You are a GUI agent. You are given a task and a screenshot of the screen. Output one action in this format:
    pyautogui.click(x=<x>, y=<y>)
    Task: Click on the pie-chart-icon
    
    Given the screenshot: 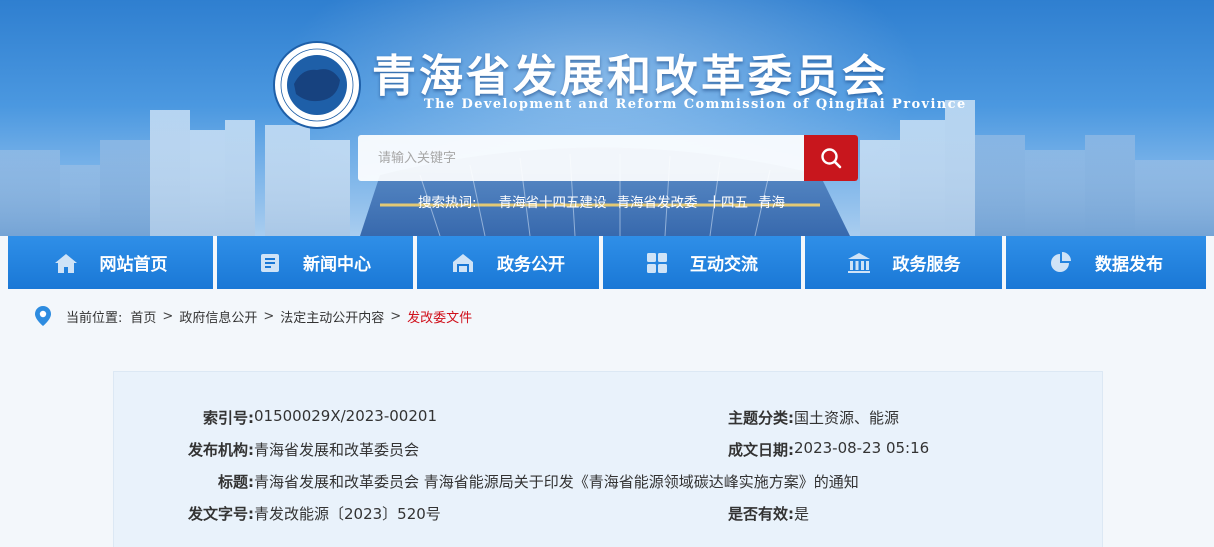 What is the action you would take?
    pyautogui.click(x=1061, y=261)
    